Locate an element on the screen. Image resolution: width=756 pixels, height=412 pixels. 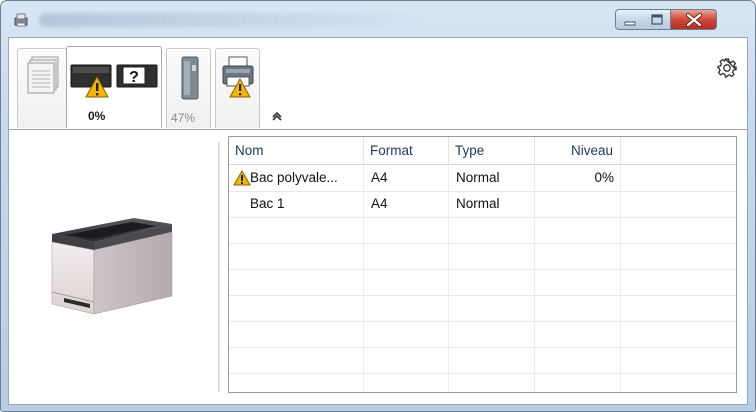
column-header-format: Format is located at coordinates (406, 150).